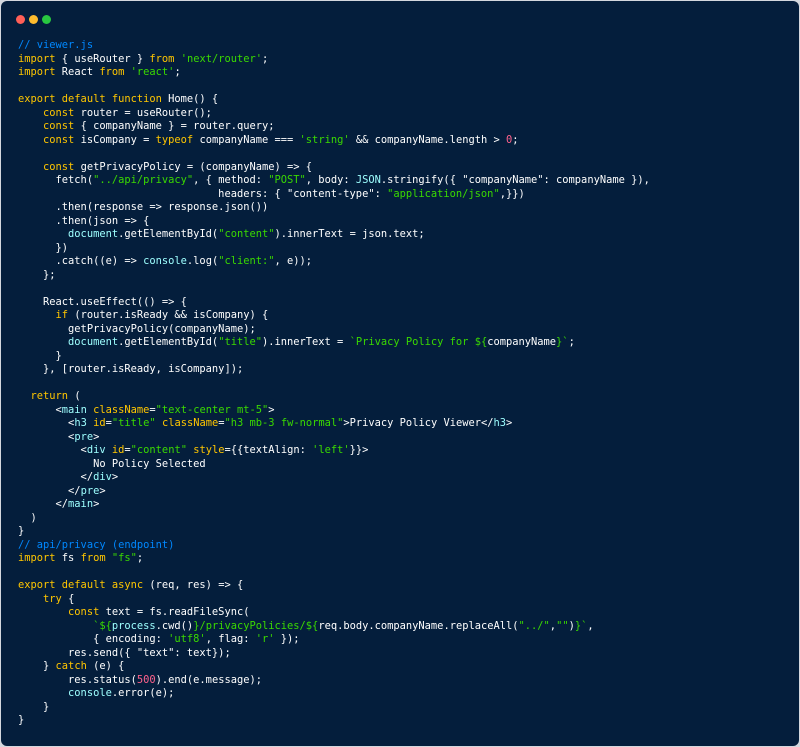 The image size is (800, 747). Describe the element at coordinates (293, 261) in the screenshot. I see `code-token: , e));` at that location.